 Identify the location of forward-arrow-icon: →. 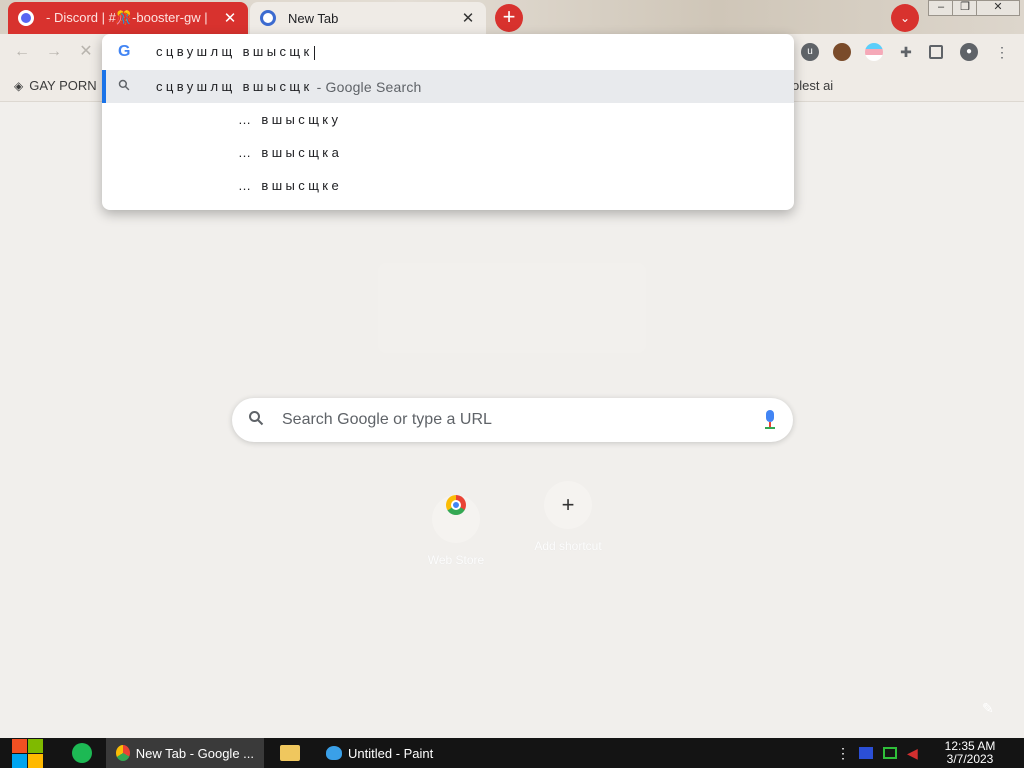
(54, 52).